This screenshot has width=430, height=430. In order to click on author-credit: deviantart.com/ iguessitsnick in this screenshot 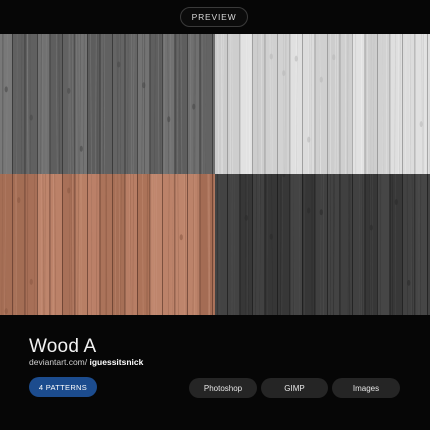, I will do `click(86, 362)`.